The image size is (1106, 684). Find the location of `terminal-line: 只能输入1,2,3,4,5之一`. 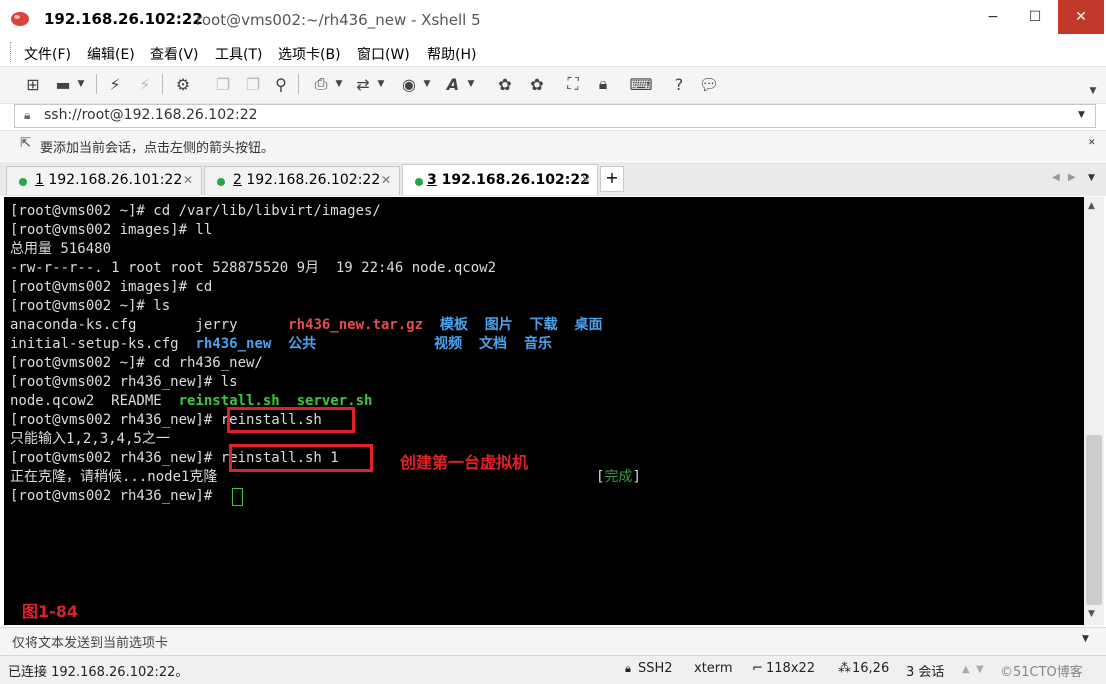

terminal-line: 只能输入1,2,3,4,5之一 is located at coordinates (90, 439).